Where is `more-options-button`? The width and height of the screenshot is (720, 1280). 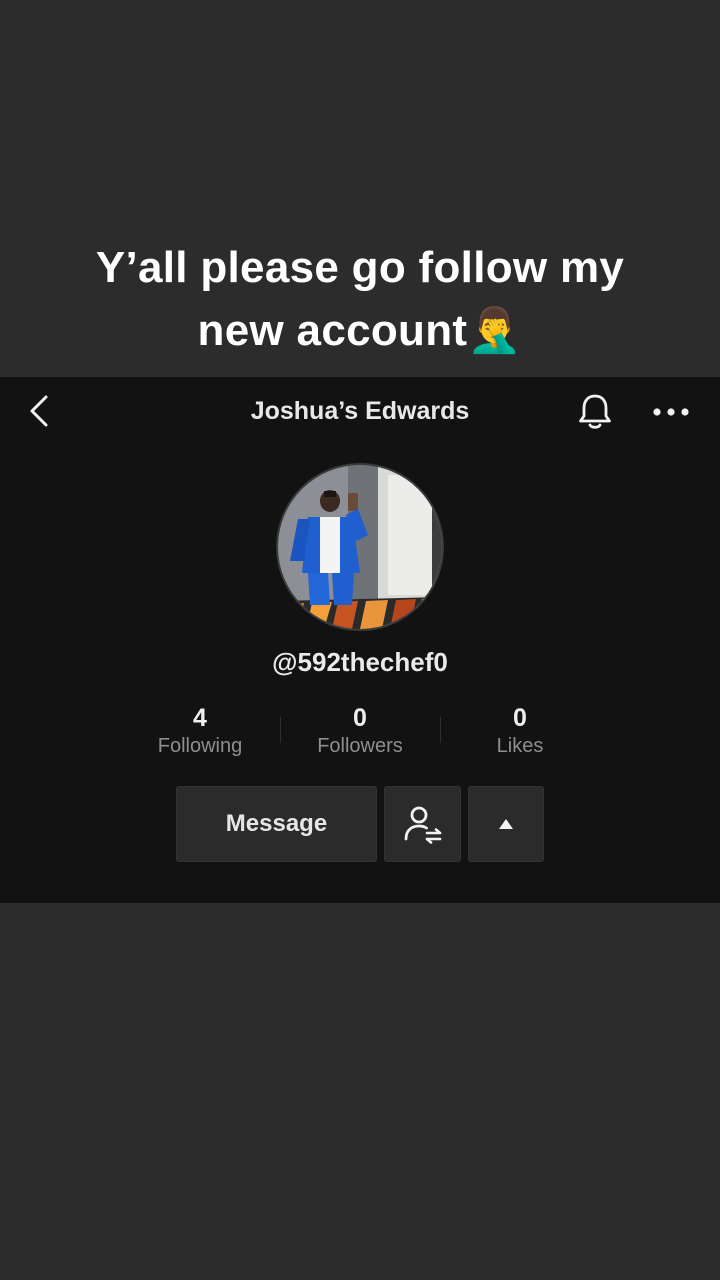 more-options-button is located at coordinates (671, 412).